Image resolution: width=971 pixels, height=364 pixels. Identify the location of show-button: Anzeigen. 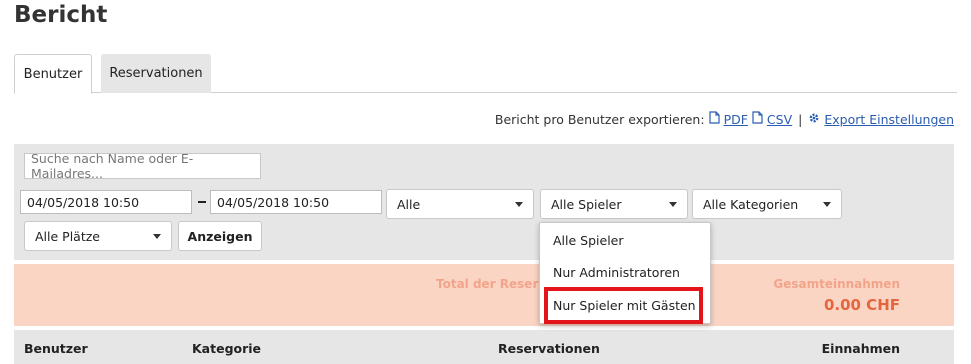
(220, 236).